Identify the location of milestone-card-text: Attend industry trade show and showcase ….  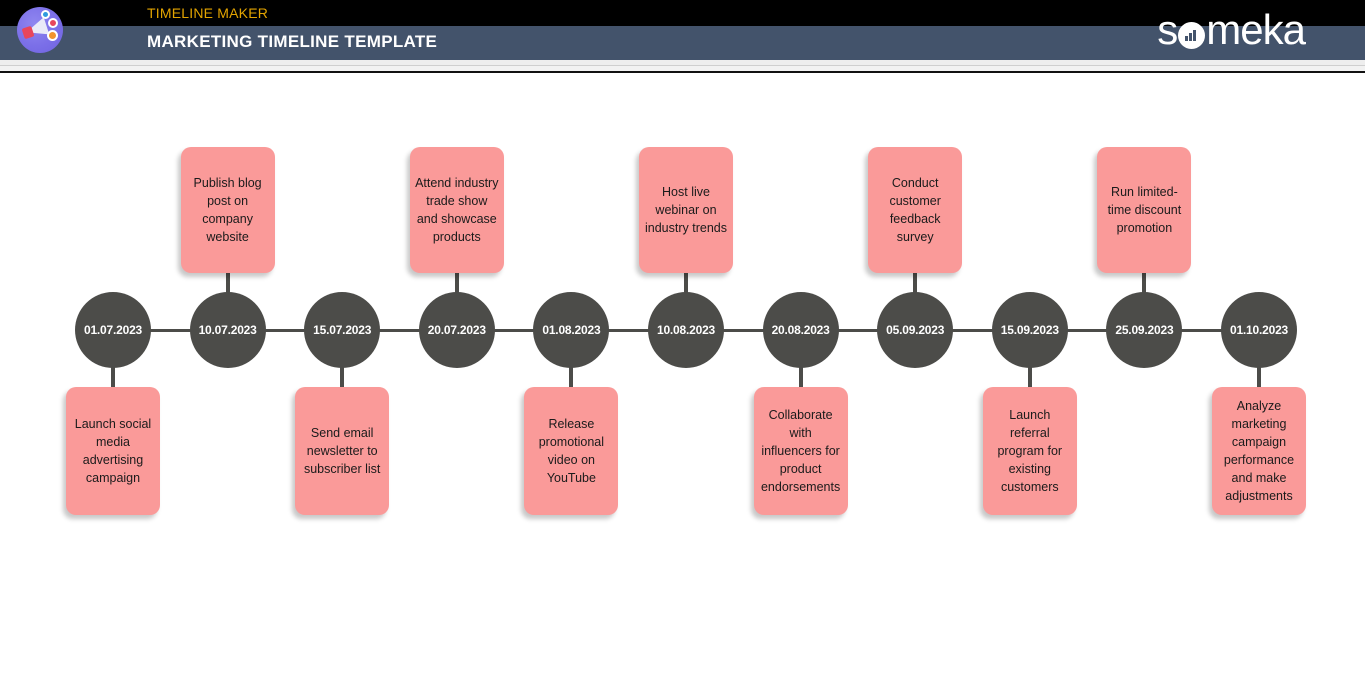
(457, 210).